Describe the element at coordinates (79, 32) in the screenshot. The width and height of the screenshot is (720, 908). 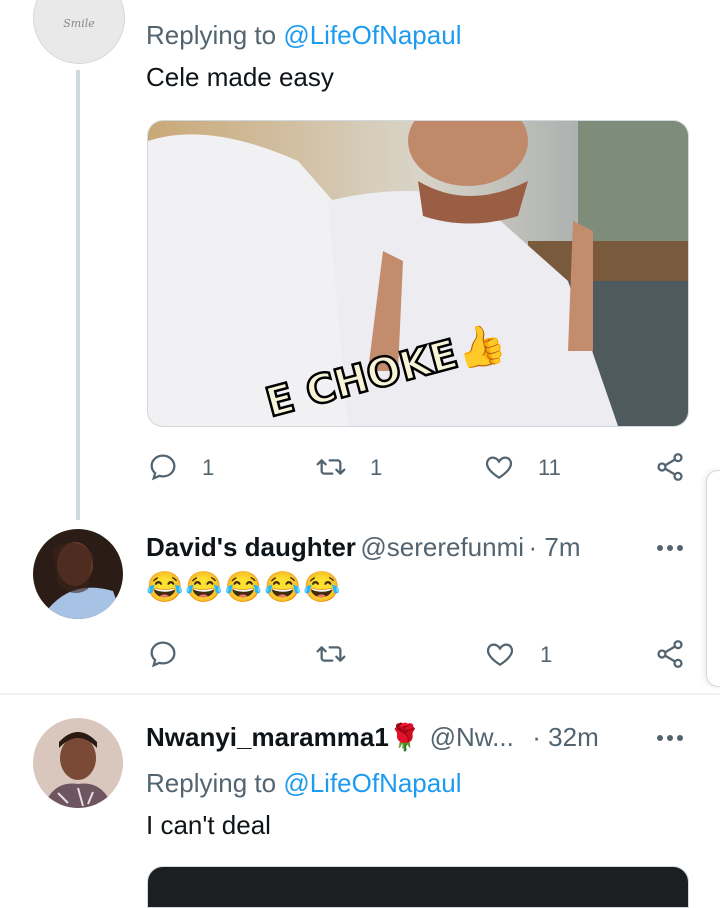
I see `avatar-tweet1: Smile` at that location.